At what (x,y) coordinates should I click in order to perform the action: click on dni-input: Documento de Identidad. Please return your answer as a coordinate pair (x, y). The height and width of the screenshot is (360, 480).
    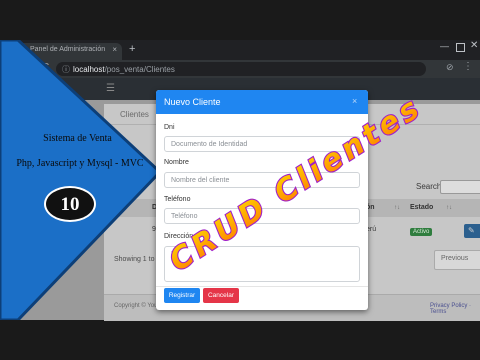
    Looking at the image, I should click on (262, 144).